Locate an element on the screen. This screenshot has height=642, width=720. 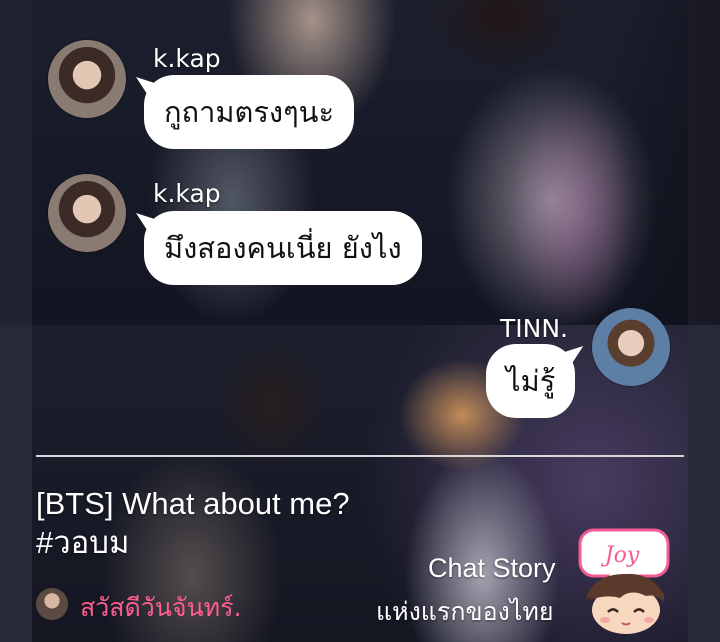
author-name: สวัสดีวันจันทร์. is located at coordinates (161, 608).